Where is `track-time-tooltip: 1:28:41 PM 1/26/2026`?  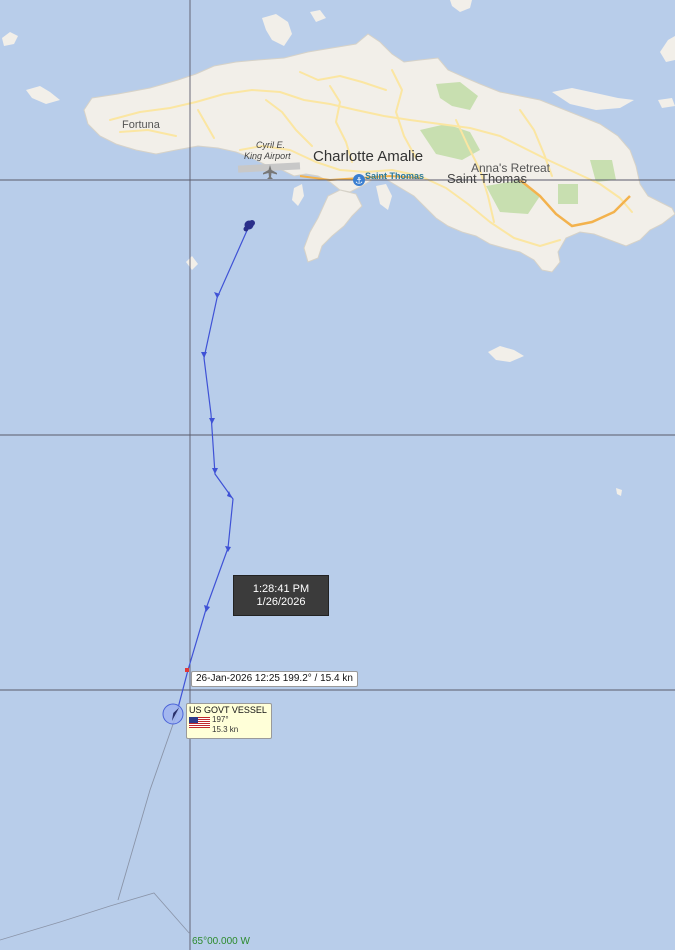
track-time-tooltip: 1:28:41 PM 1/26/2026 is located at coordinates (281, 595).